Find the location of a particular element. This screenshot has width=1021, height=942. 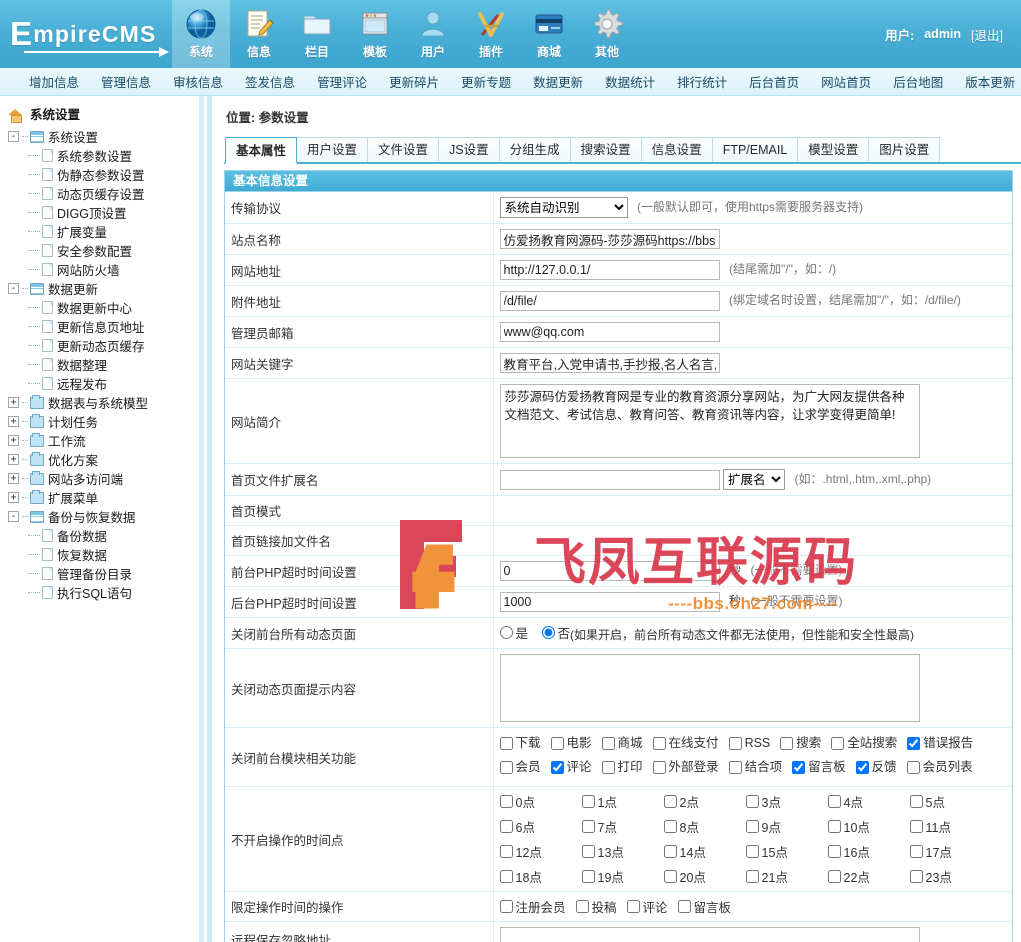

menu-item-template: 模板 is located at coordinates (375, 34).